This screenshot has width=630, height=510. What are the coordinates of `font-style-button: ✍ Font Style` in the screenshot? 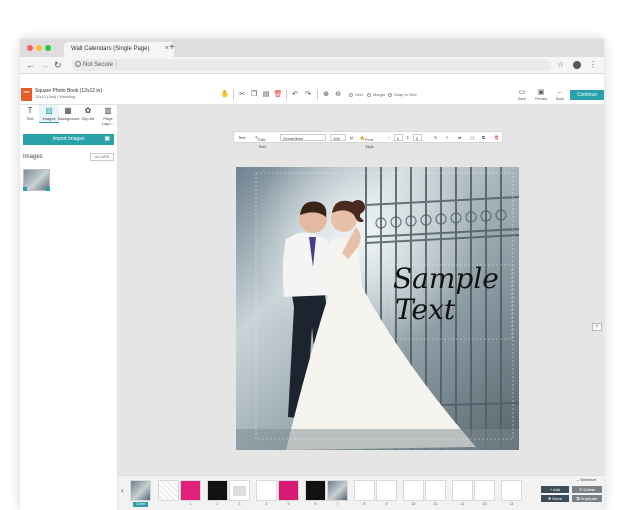 It's located at (367, 141).